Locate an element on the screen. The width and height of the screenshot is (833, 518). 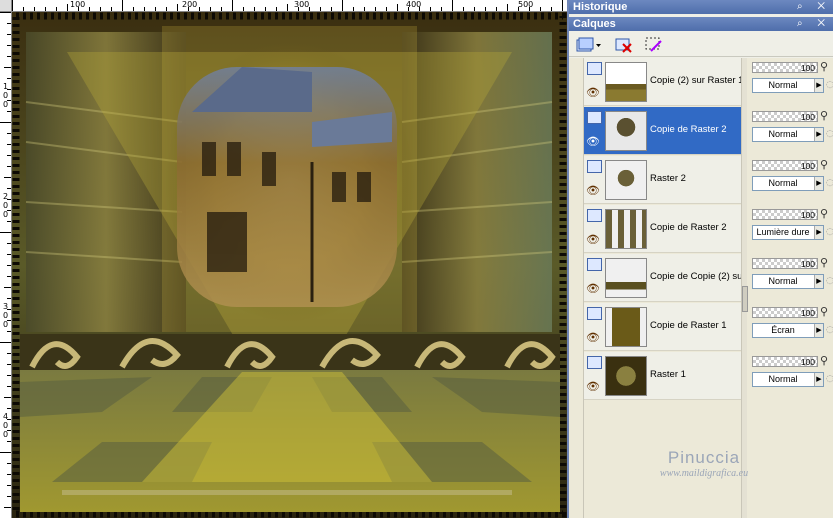
layer-row: 👁 Copie (2) sur Raster 1 is located at coordinates (662, 82).